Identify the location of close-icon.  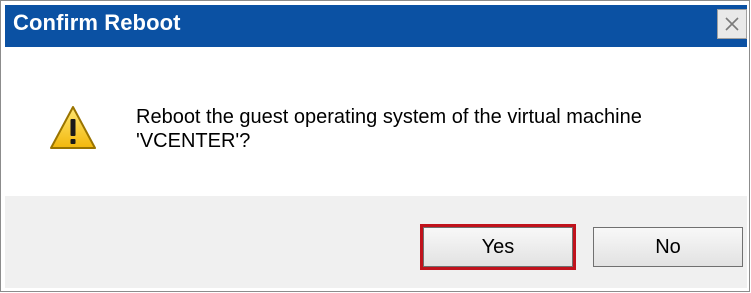
(732, 24).